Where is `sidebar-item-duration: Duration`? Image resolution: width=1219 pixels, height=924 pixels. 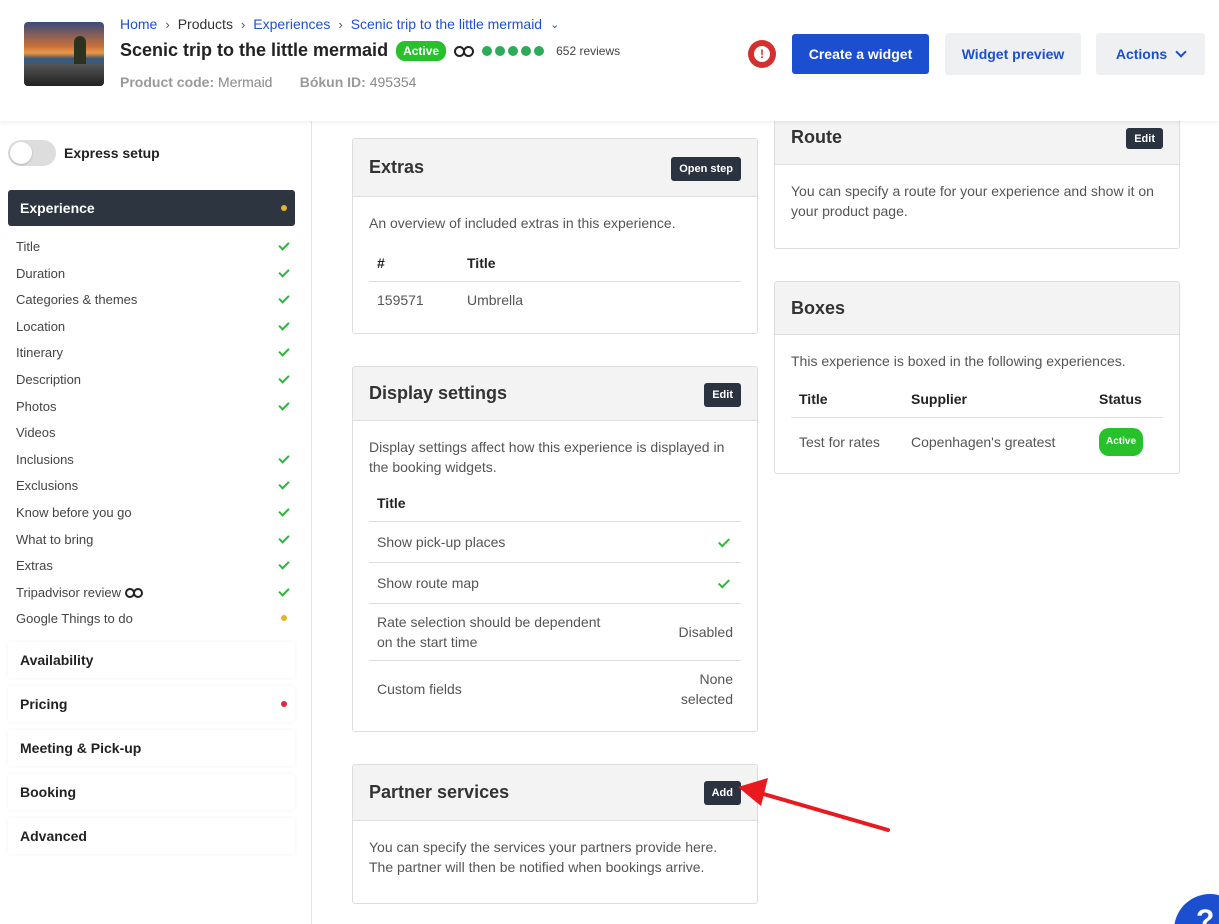
sidebar-item-duration: Duration is located at coordinates (153, 273).